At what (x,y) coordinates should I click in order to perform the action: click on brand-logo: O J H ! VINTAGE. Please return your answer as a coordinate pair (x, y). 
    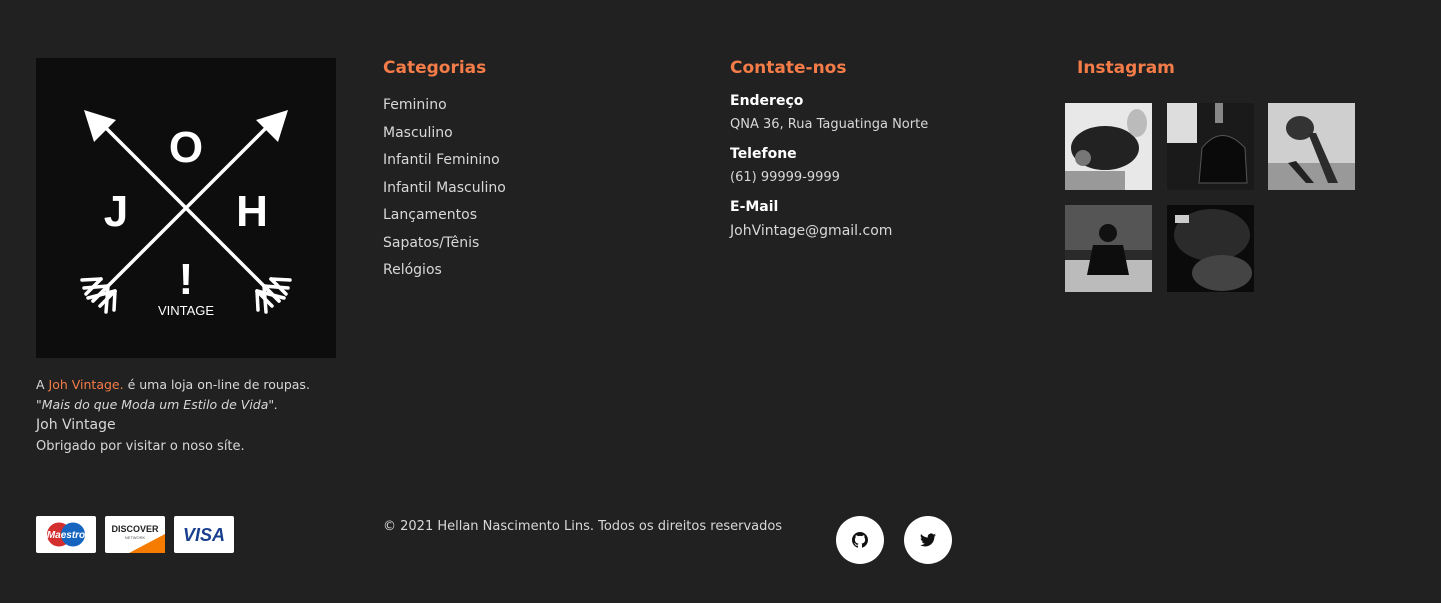
    Looking at the image, I should click on (186, 208).